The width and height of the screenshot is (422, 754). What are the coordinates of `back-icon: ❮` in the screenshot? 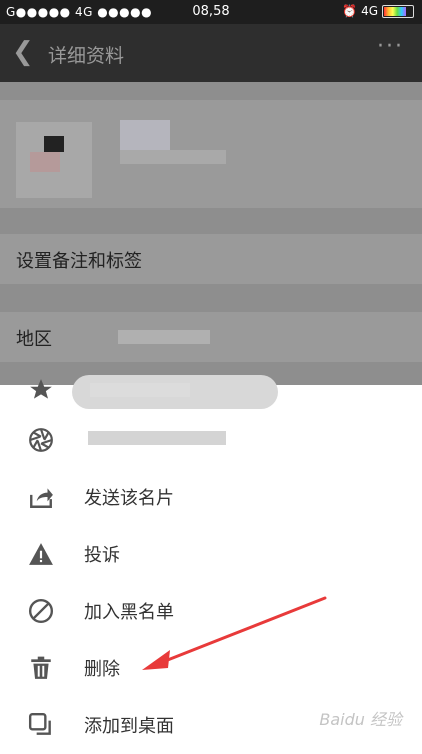 It's located at (23, 52).